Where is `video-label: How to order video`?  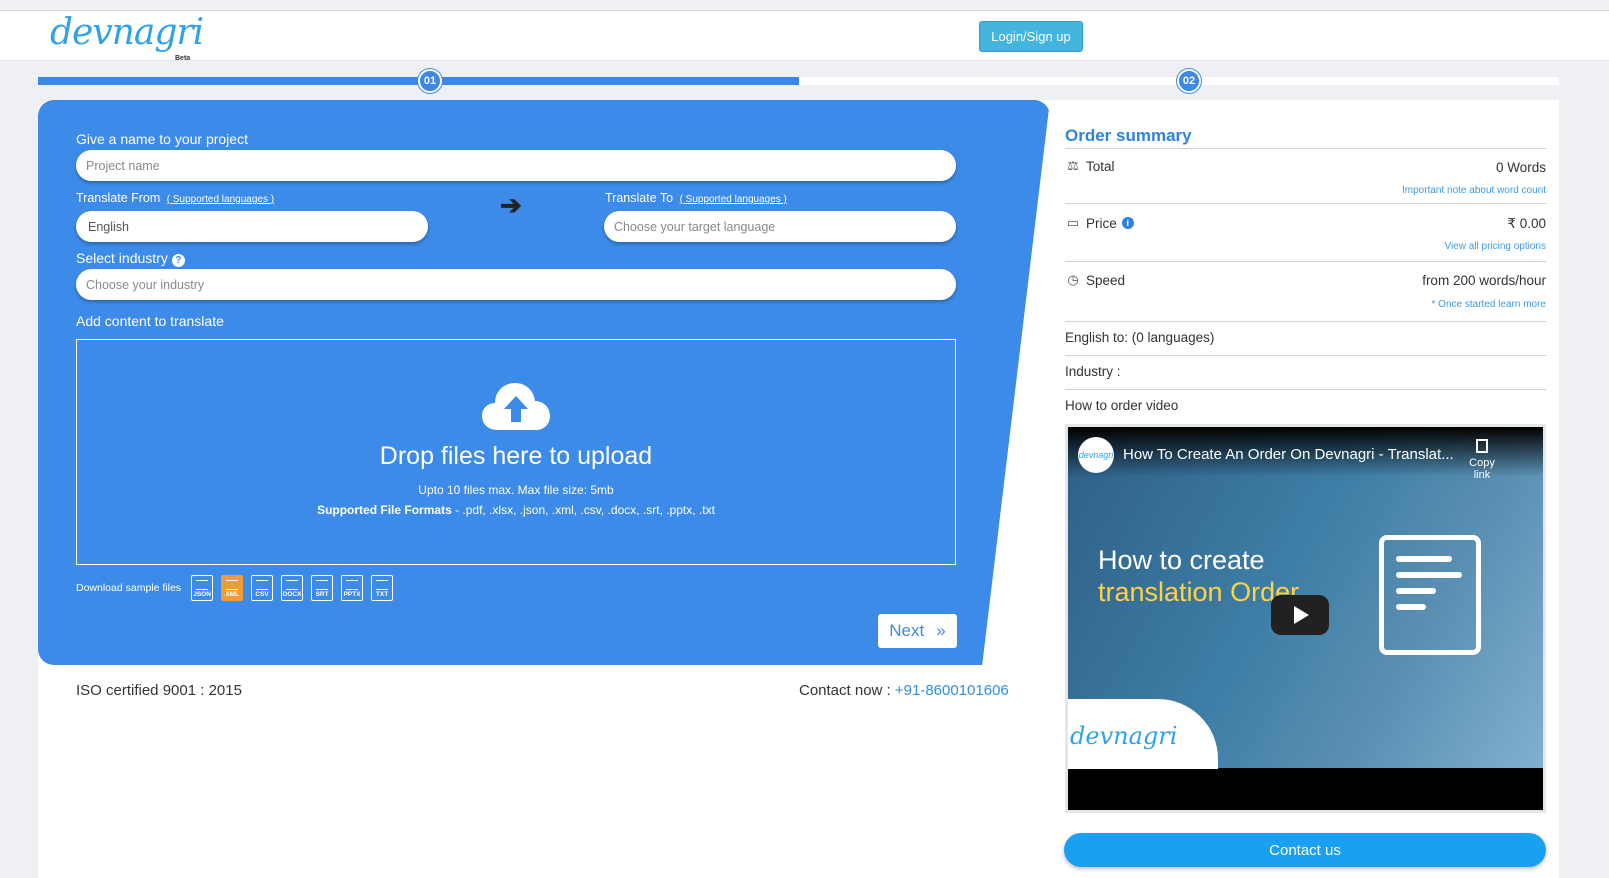
video-label: How to order video is located at coordinates (1122, 405).